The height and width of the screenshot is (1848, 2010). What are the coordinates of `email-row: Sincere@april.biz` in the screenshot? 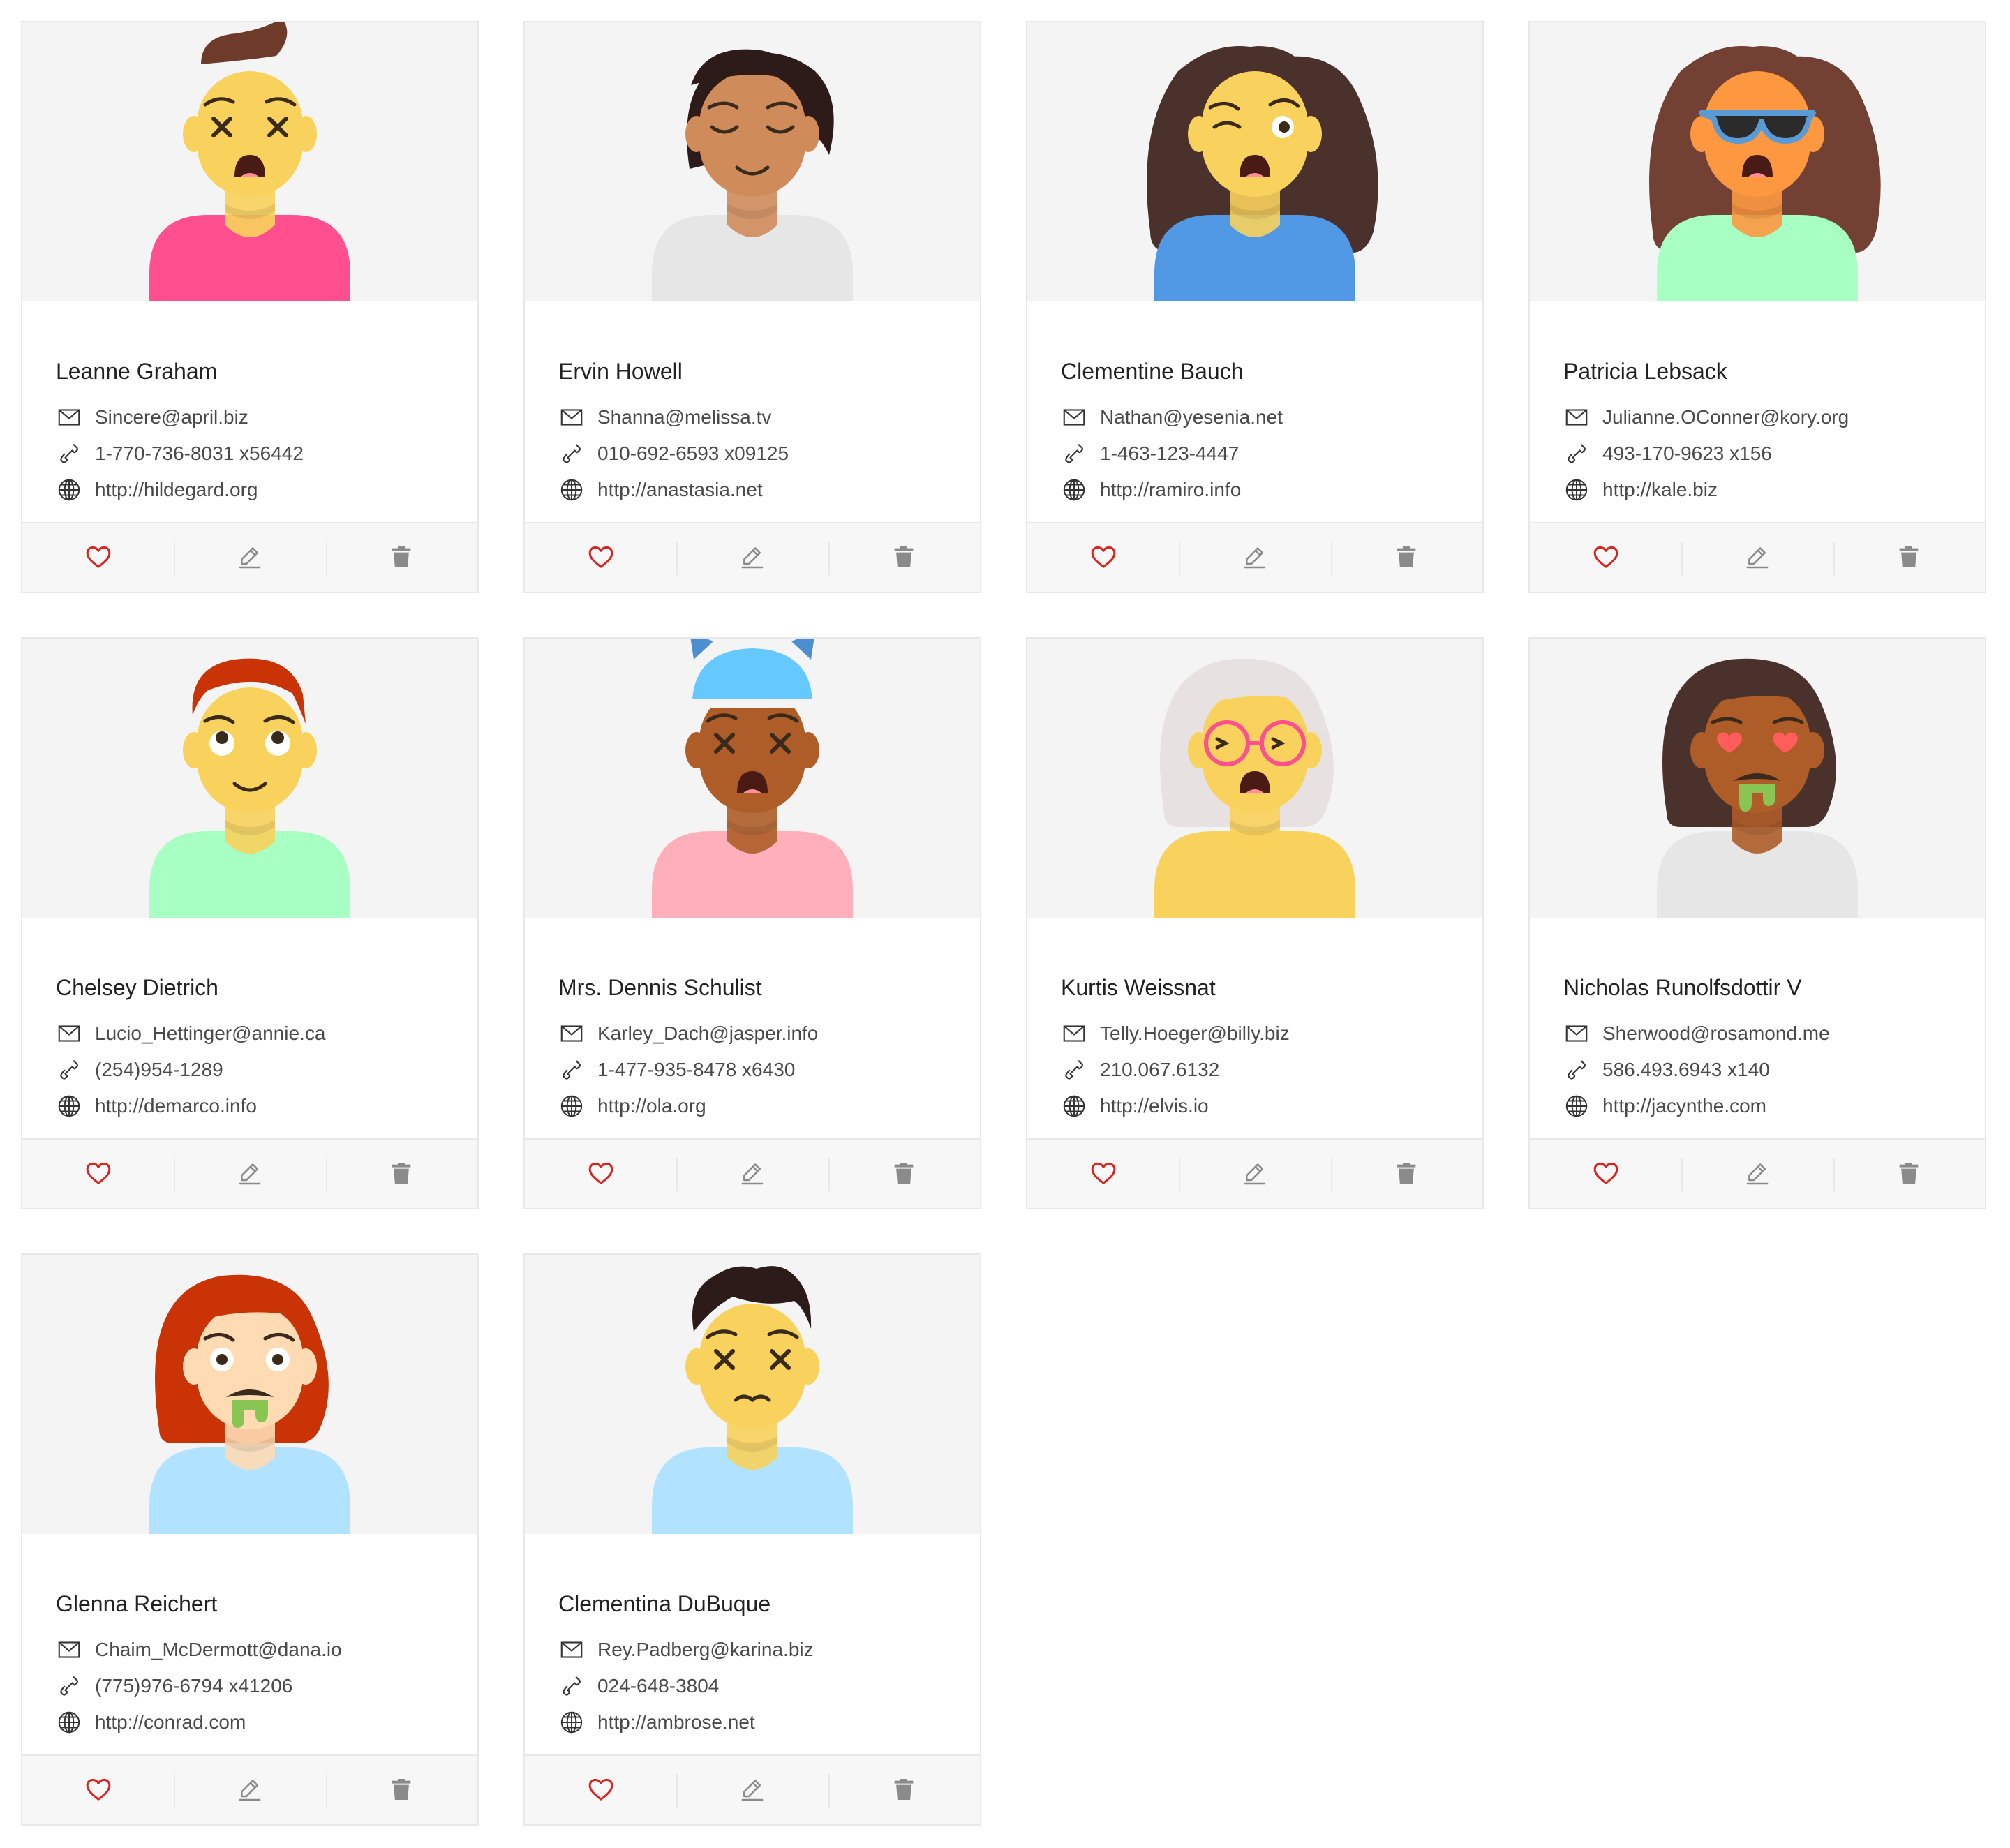 It's located at (152, 417).